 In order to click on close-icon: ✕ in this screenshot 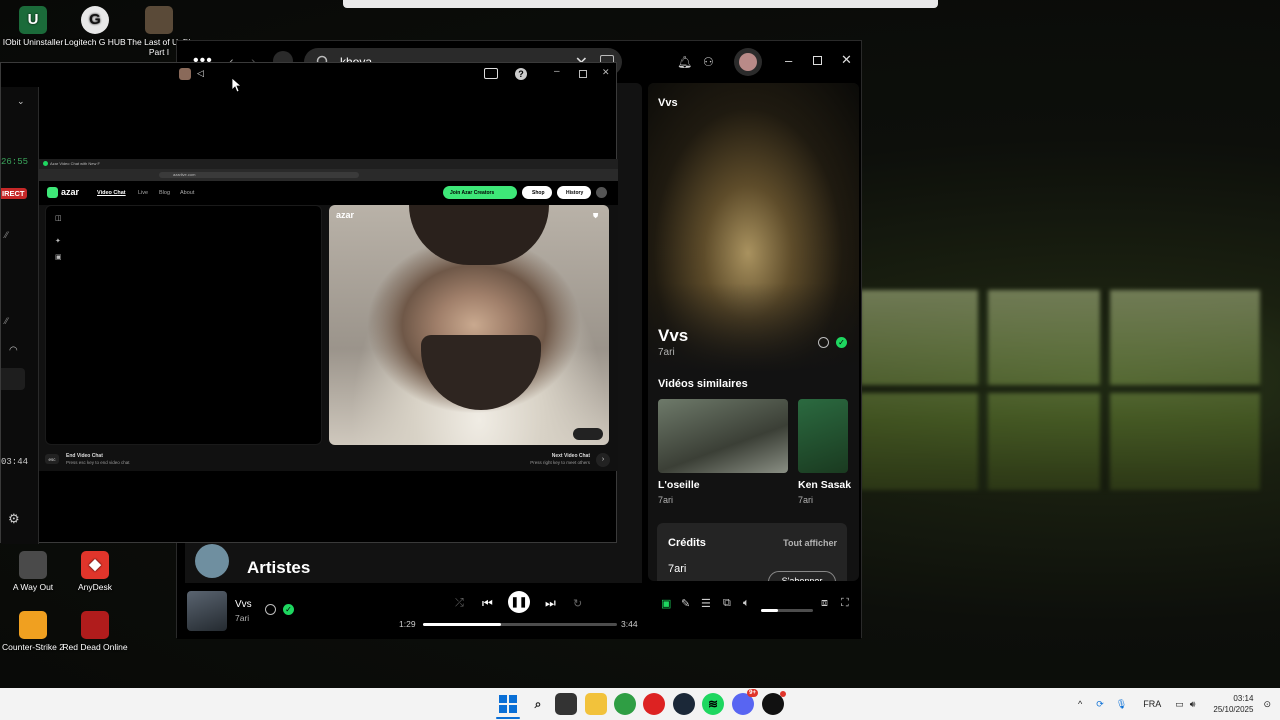, I will do `click(846, 60)`.